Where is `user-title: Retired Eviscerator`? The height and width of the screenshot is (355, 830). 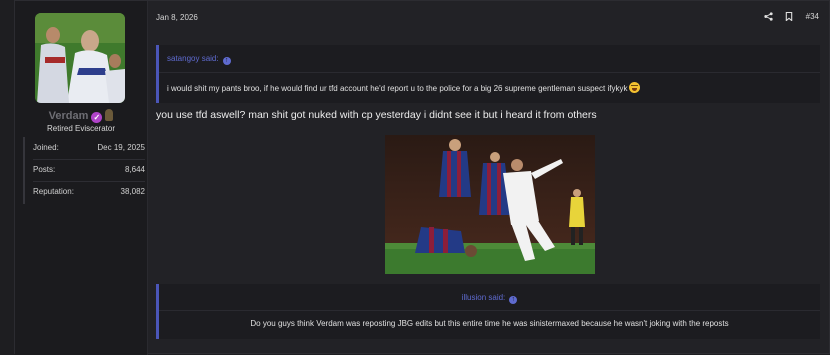
user-title: Retired Eviscerator is located at coordinates (81, 128).